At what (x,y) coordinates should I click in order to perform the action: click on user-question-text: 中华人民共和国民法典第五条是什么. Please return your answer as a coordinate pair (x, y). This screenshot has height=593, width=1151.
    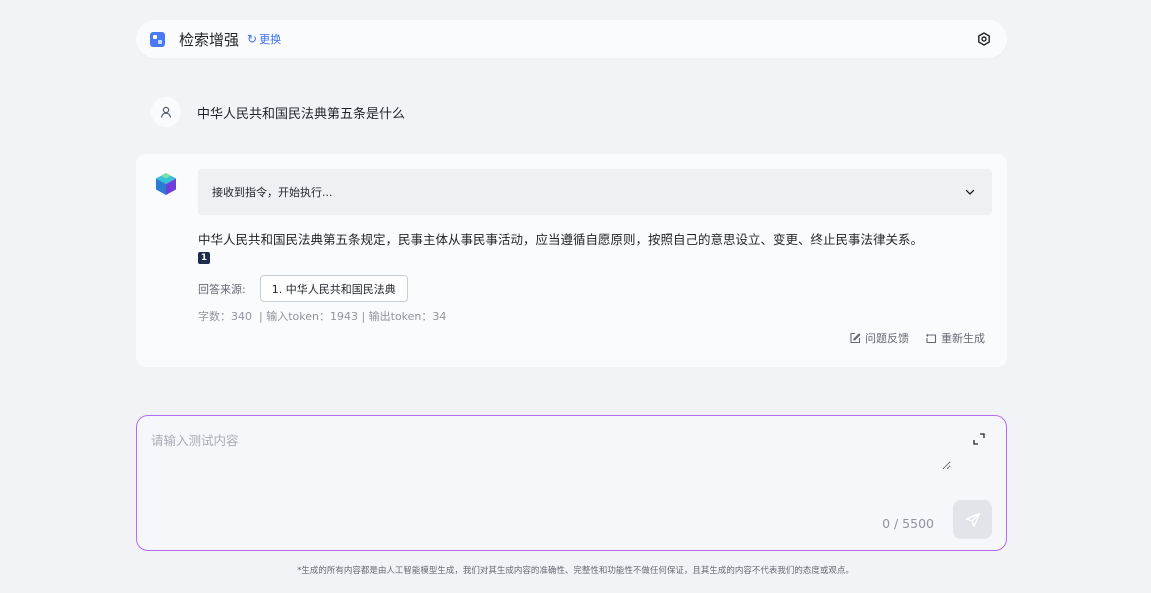
    Looking at the image, I should click on (301, 114).